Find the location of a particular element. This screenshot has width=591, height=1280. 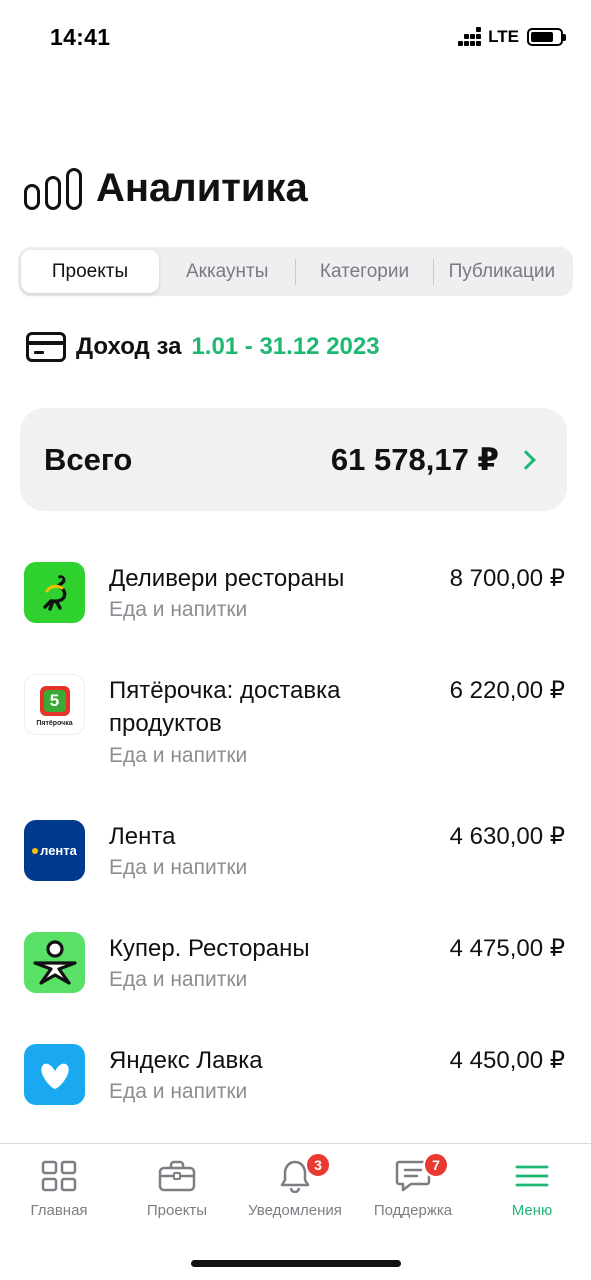

pyaterochka-logo-caption: Пятёрочка is located at coordinates (54, 723).